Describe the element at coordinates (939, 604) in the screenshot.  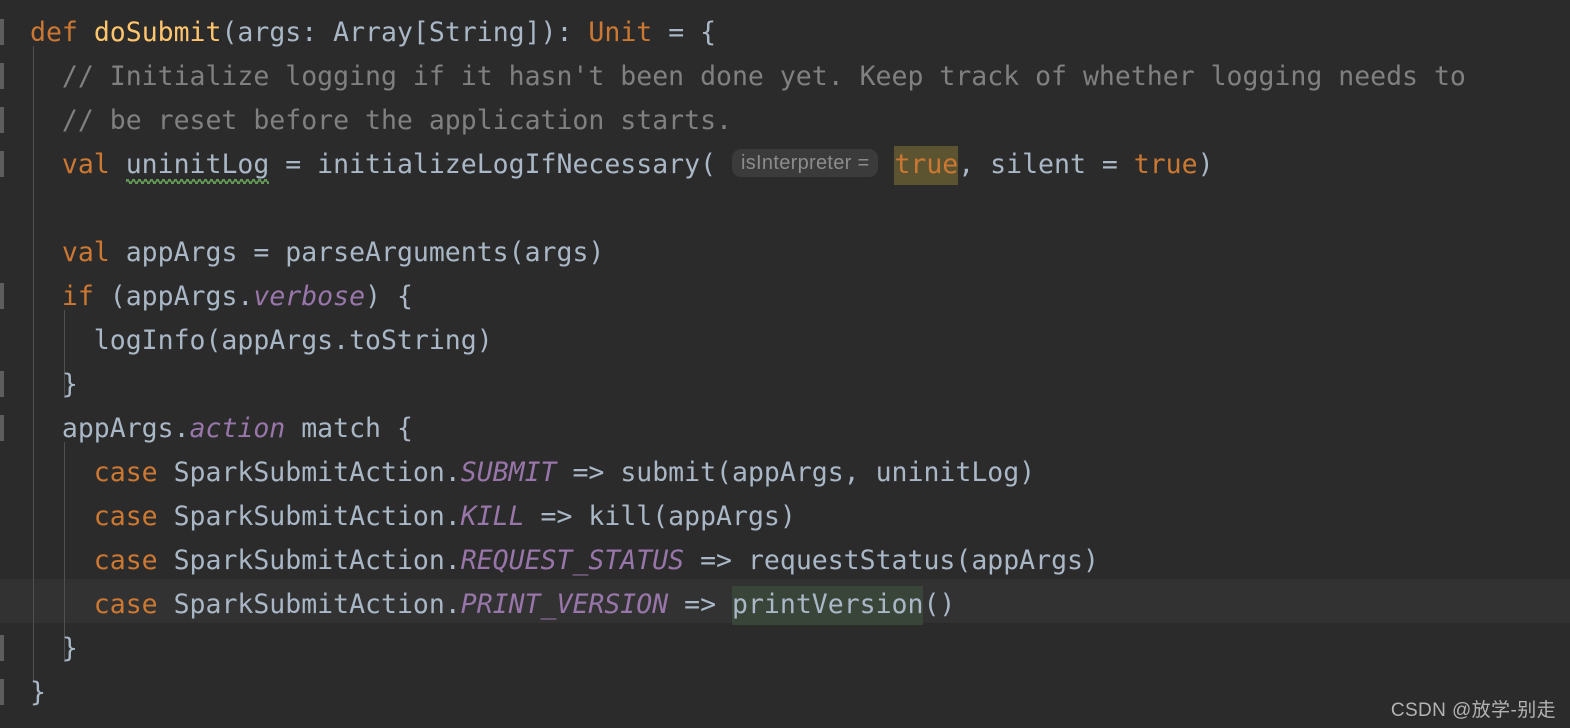
I see `code-token: ()` at that location.